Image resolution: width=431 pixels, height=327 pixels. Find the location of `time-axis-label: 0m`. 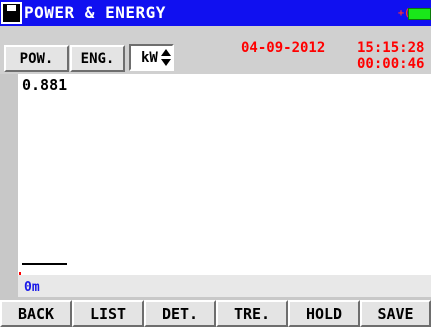

time-axis-label: 0m is located at coordinates (32, 287).